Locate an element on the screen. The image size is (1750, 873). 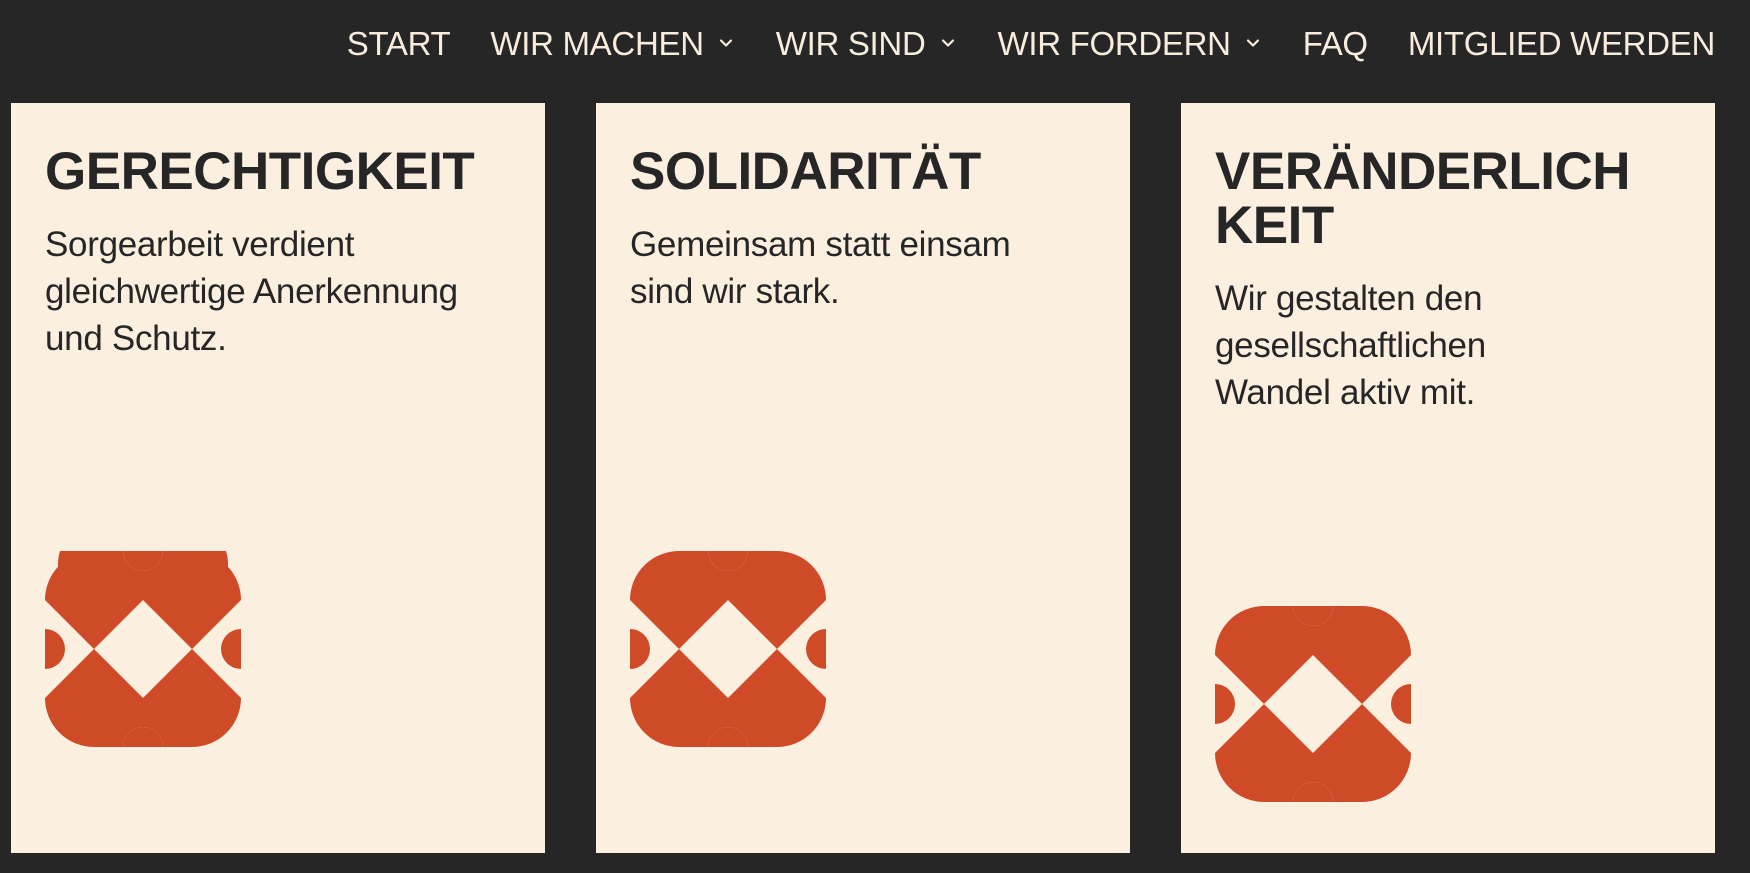
nav-item-label: FAQ is located at coordinates (1335, 43).